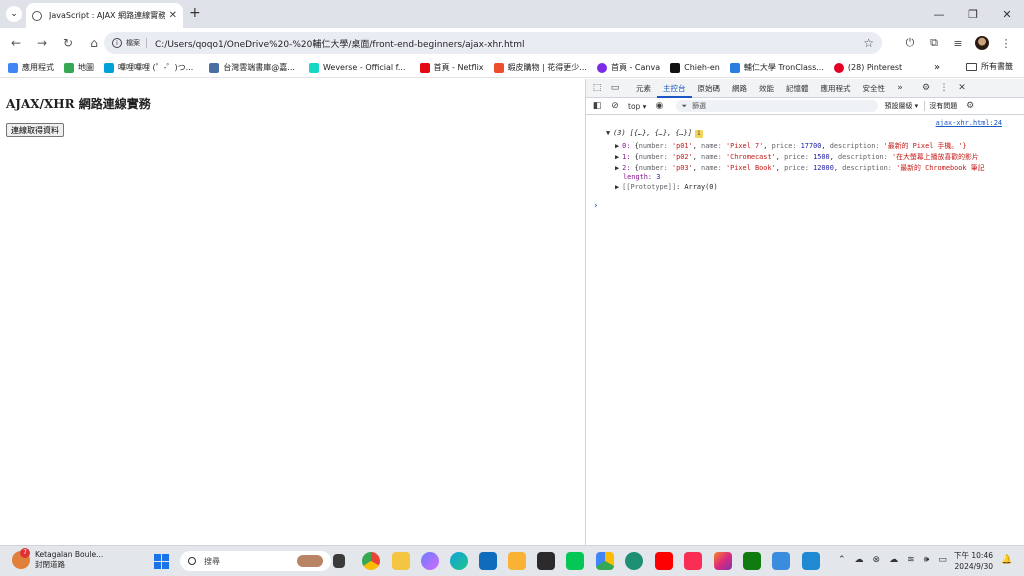 Image resolution: width=1024 pixels, height=576 pixels. What do you see at coordinates (874, 88) in the screenshot?
I see `tab-security: 安全性` at bounding box center [874, 88].